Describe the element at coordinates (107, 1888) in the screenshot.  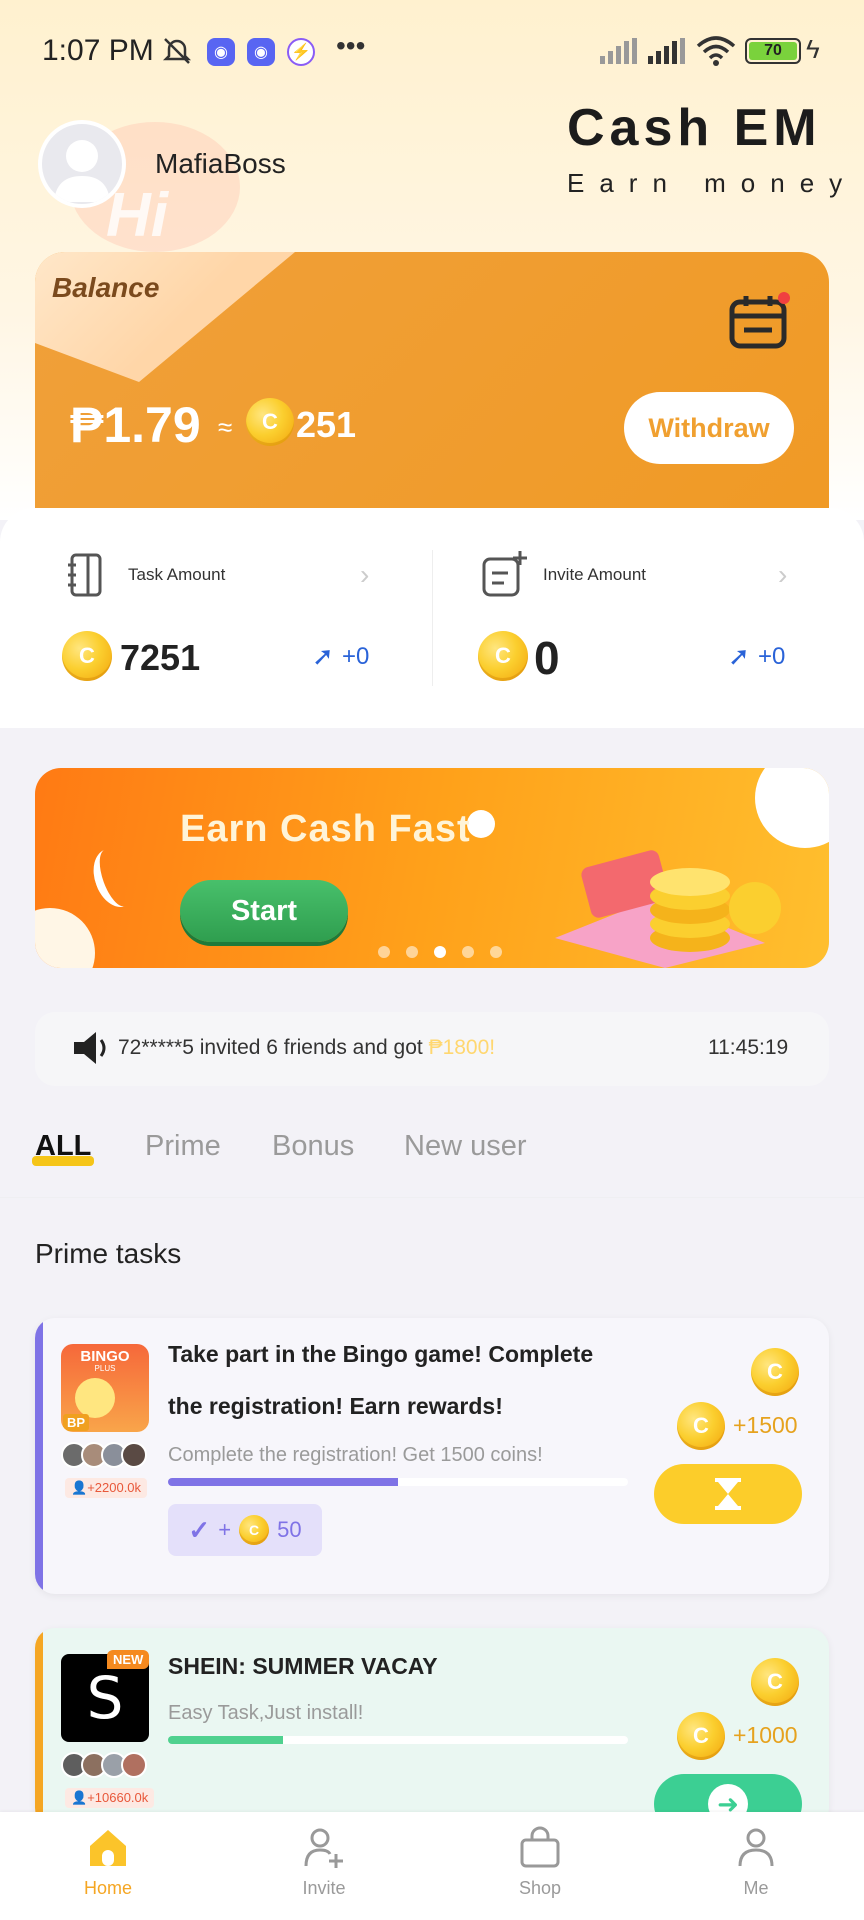
I see `nav-label: Home` at that location.